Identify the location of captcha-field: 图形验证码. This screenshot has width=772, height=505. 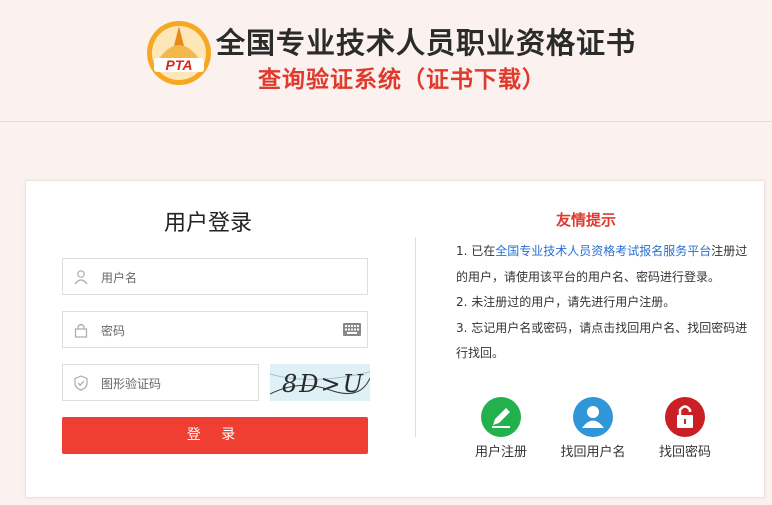
(160, 382).